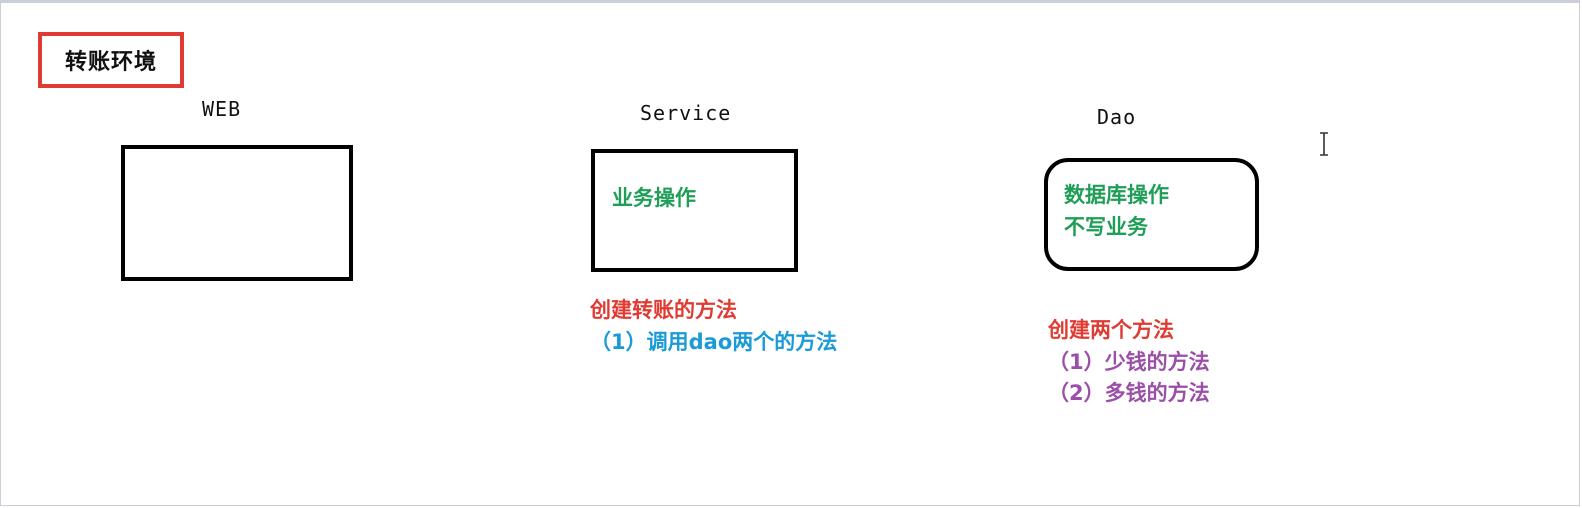 This screenshot has height=508, width=1582. What do you see at coordinates (654, 198) in the screenshot?
I see `service-box-text: 业务操作` at bounding box center [654, 198].